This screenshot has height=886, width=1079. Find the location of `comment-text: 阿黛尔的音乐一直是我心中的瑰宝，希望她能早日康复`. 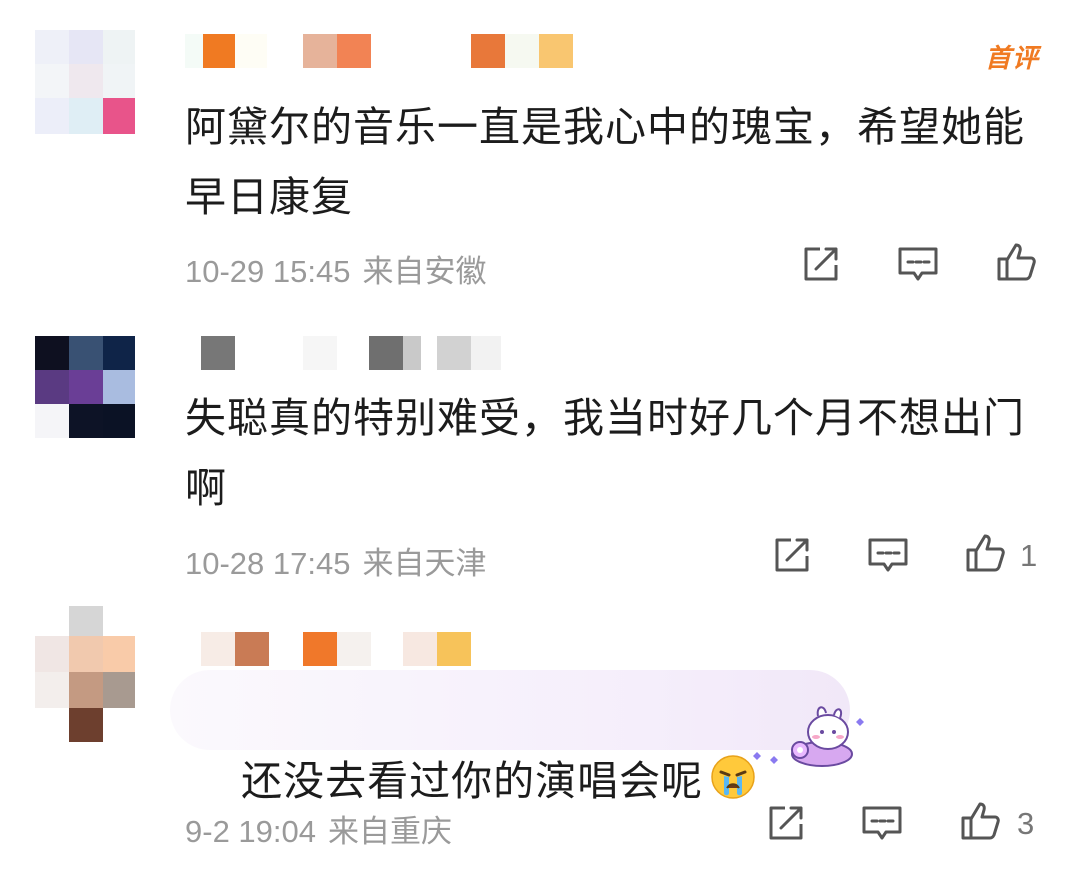

comment-text: 阿黛尔的音乐一直是我心中的瑰宝，希望她能早日康复 is located at coordinates (605, 162).